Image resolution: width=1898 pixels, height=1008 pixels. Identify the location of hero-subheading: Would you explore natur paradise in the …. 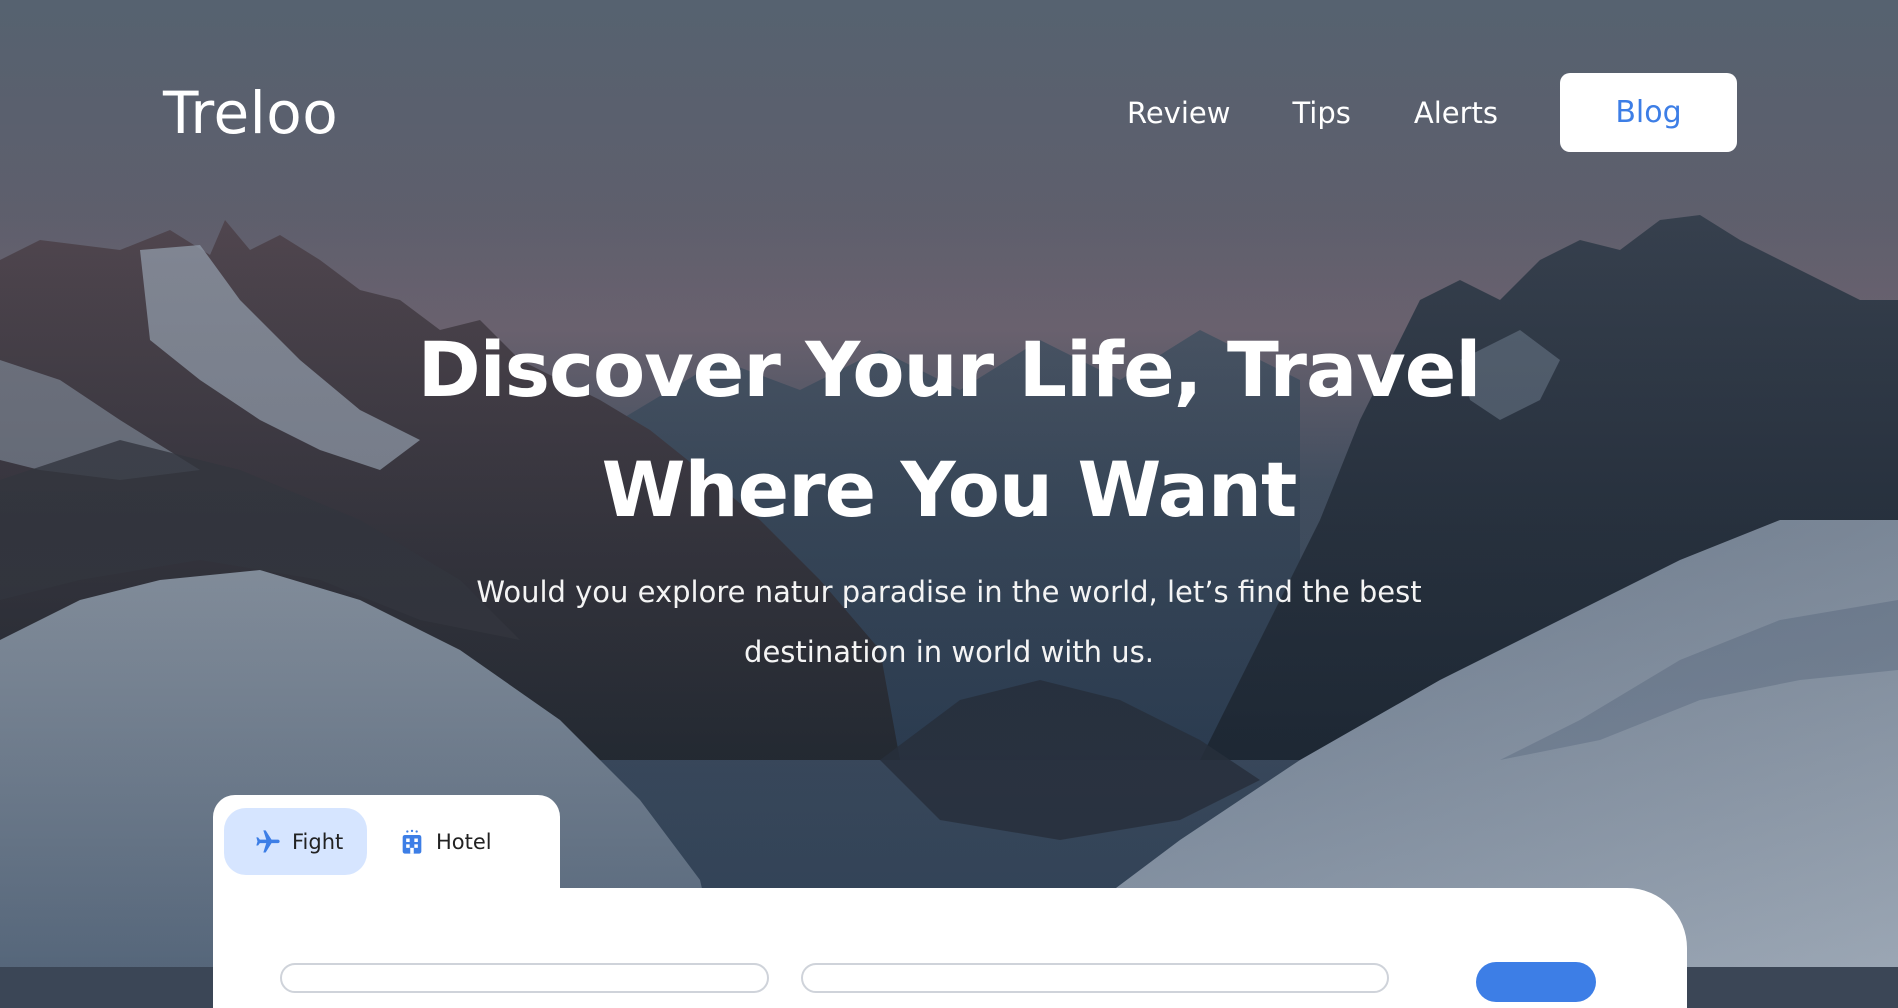
(949, 622).